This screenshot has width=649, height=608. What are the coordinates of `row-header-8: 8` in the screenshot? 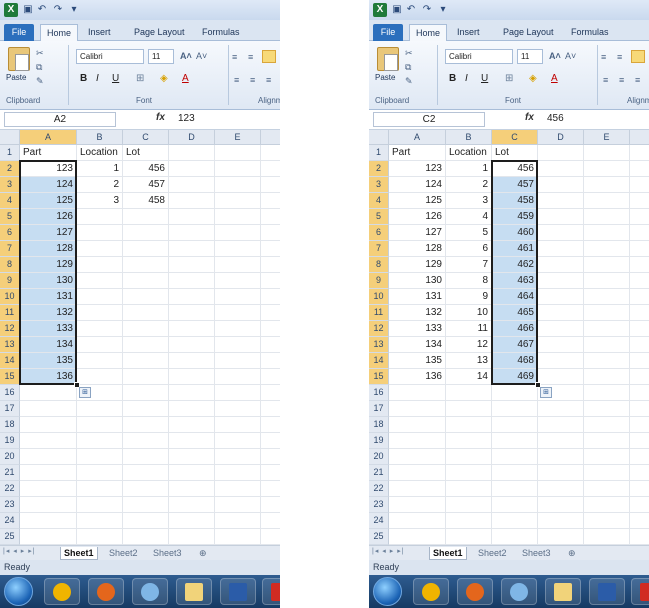 It's located at (10, 265).